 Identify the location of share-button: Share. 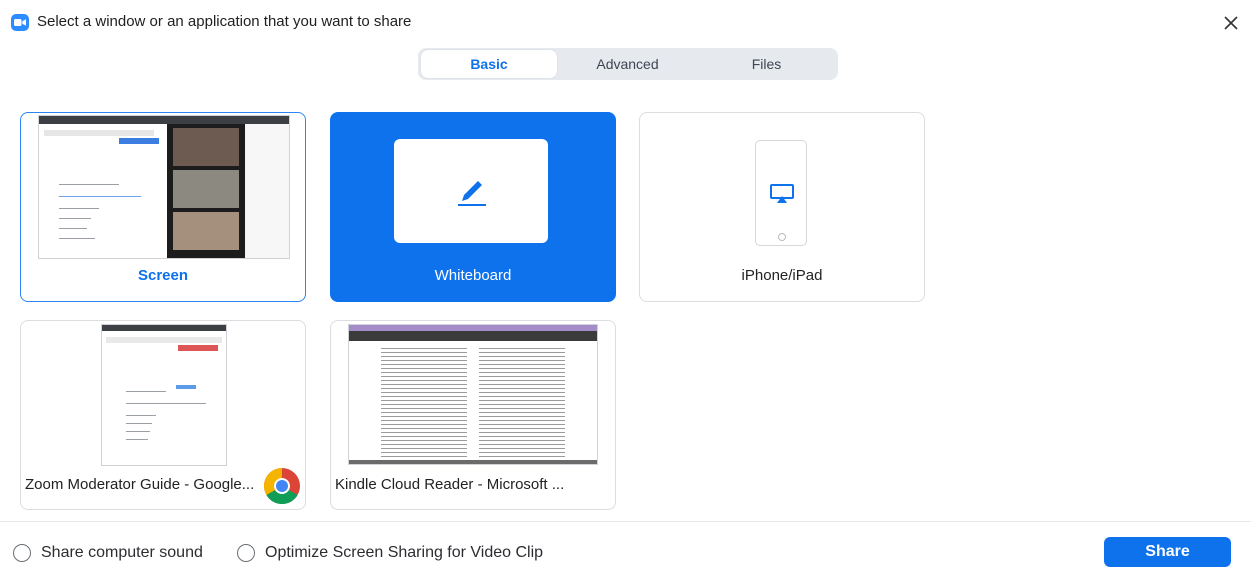
(1167, 552).